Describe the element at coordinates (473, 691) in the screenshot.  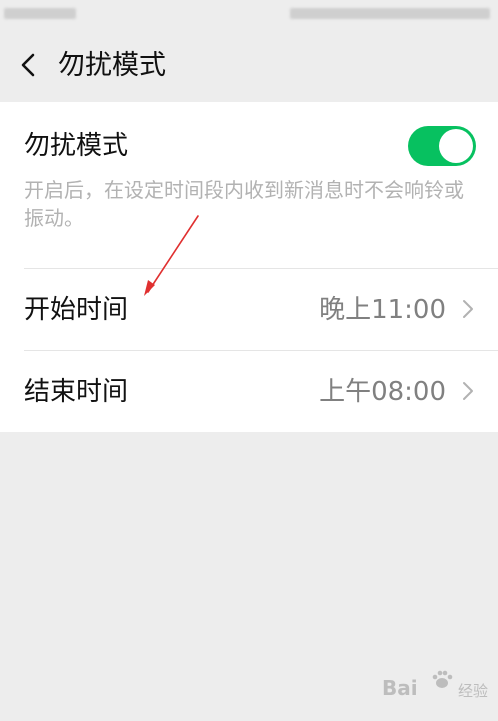
I see `watermark-subtext: 经验` at that location.